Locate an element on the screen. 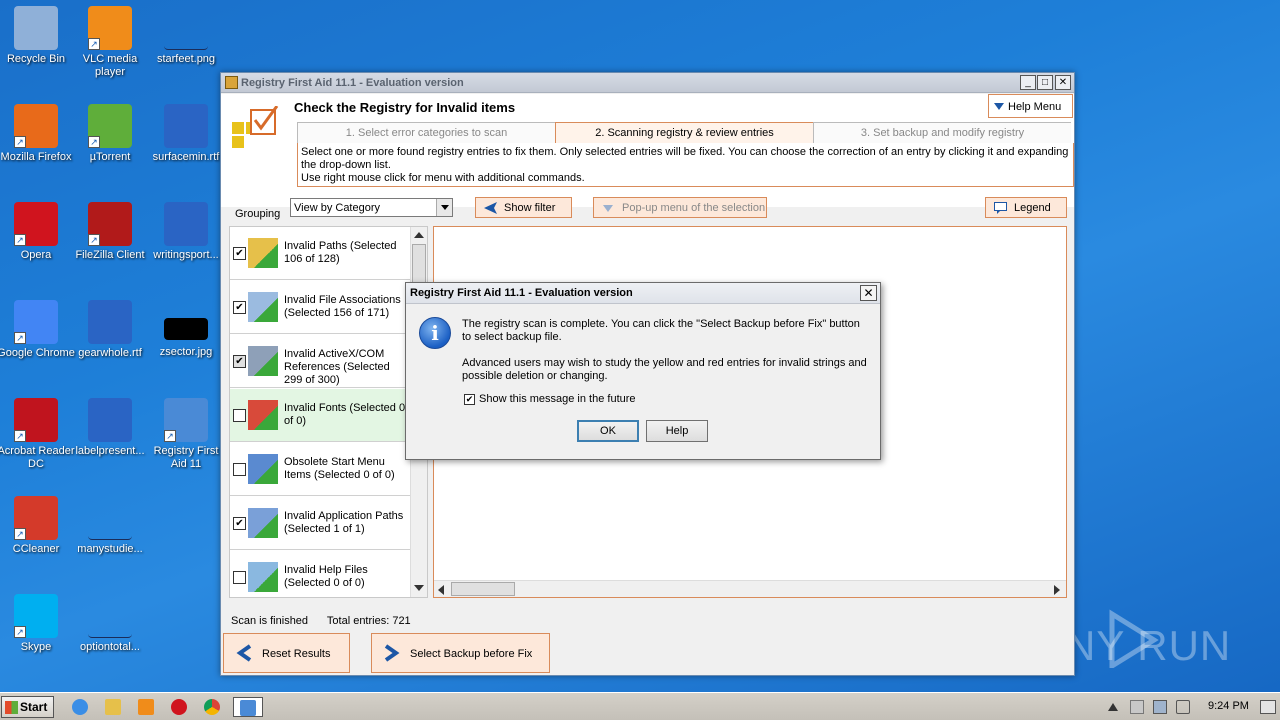 The width and height of the screenshot is (1280, 720). speech-bubble-icon is located at coordinates (1000, 208).